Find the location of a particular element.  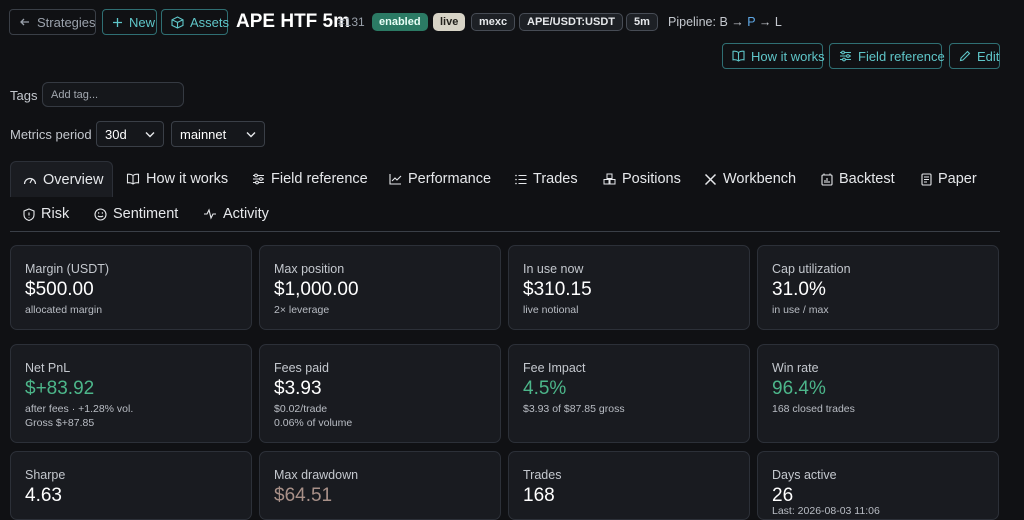

tab-sentiment: Sentiment is located at coordinates (136, 214).